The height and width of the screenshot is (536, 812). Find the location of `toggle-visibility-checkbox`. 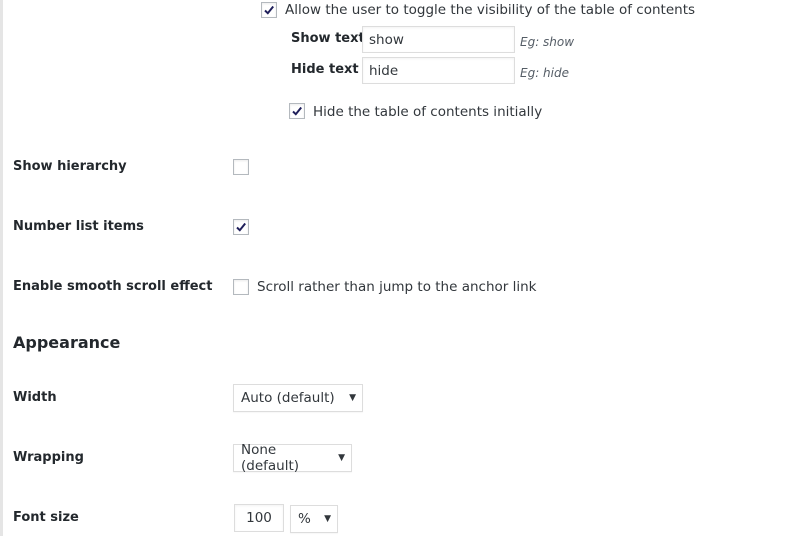

toggle-visibility-checkbox is located at coordinates (269, 10).